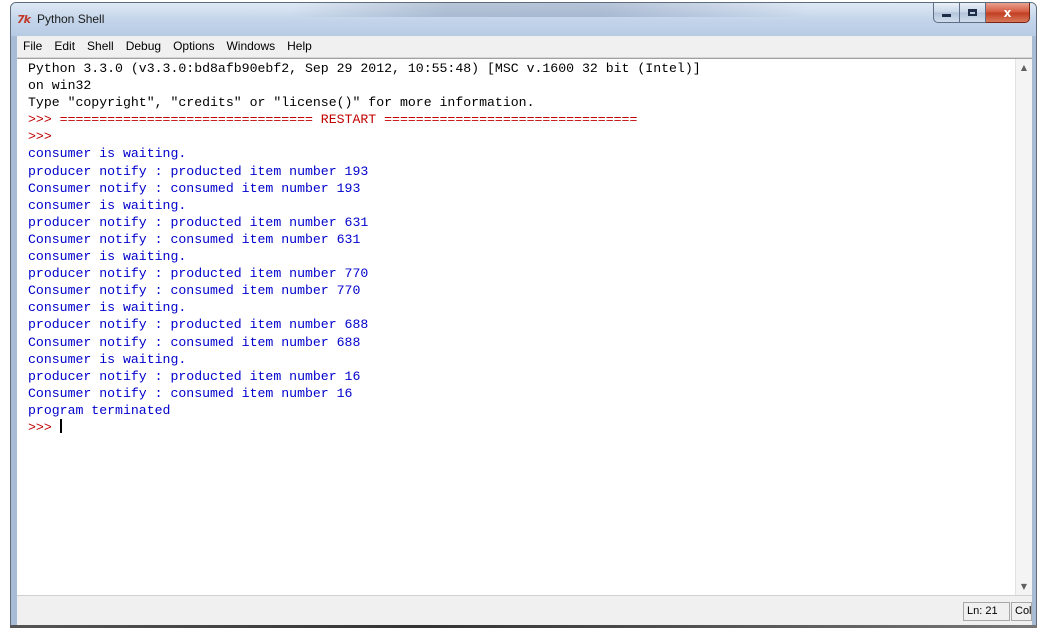 The height and width of the screenshot is (628, 1037). I want to click on title-bar: 7k Python Shell x, so click(523, 19).